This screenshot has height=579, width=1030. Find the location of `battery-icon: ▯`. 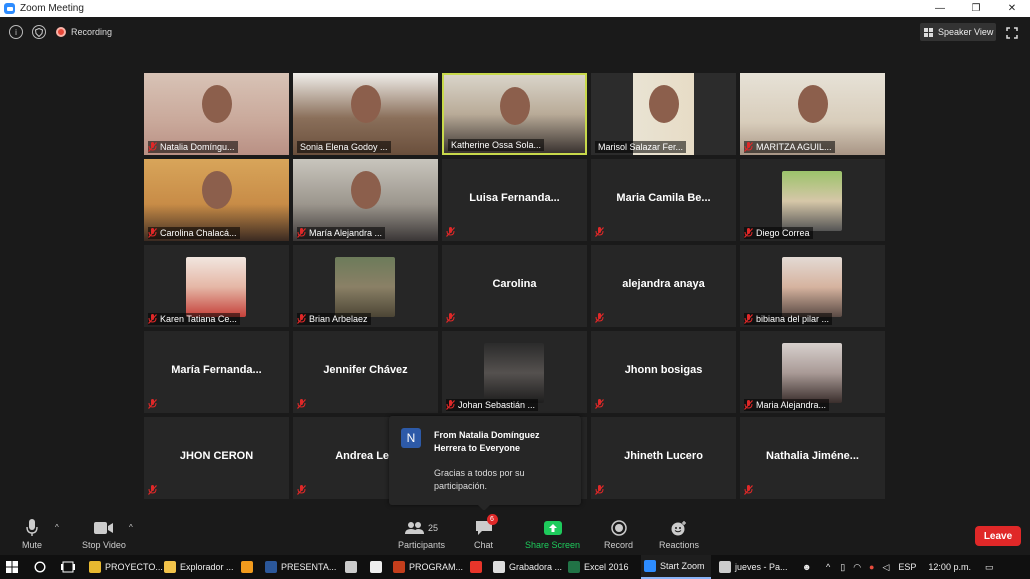

battery-icon: ▯ is located at coordinates (843, 566).